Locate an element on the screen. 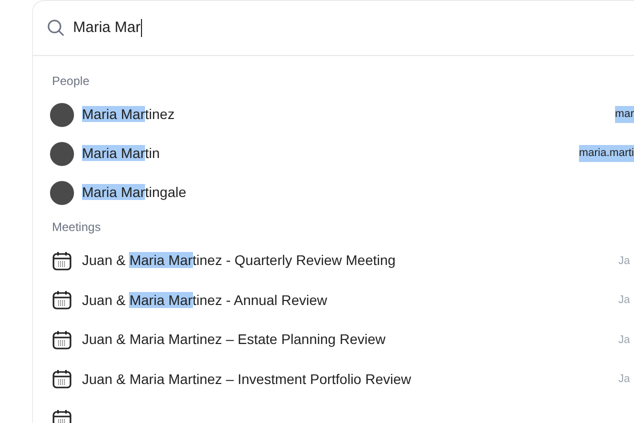 The image size is (634, 423). section-heading: Meetings is located at coordinates (76, 227).